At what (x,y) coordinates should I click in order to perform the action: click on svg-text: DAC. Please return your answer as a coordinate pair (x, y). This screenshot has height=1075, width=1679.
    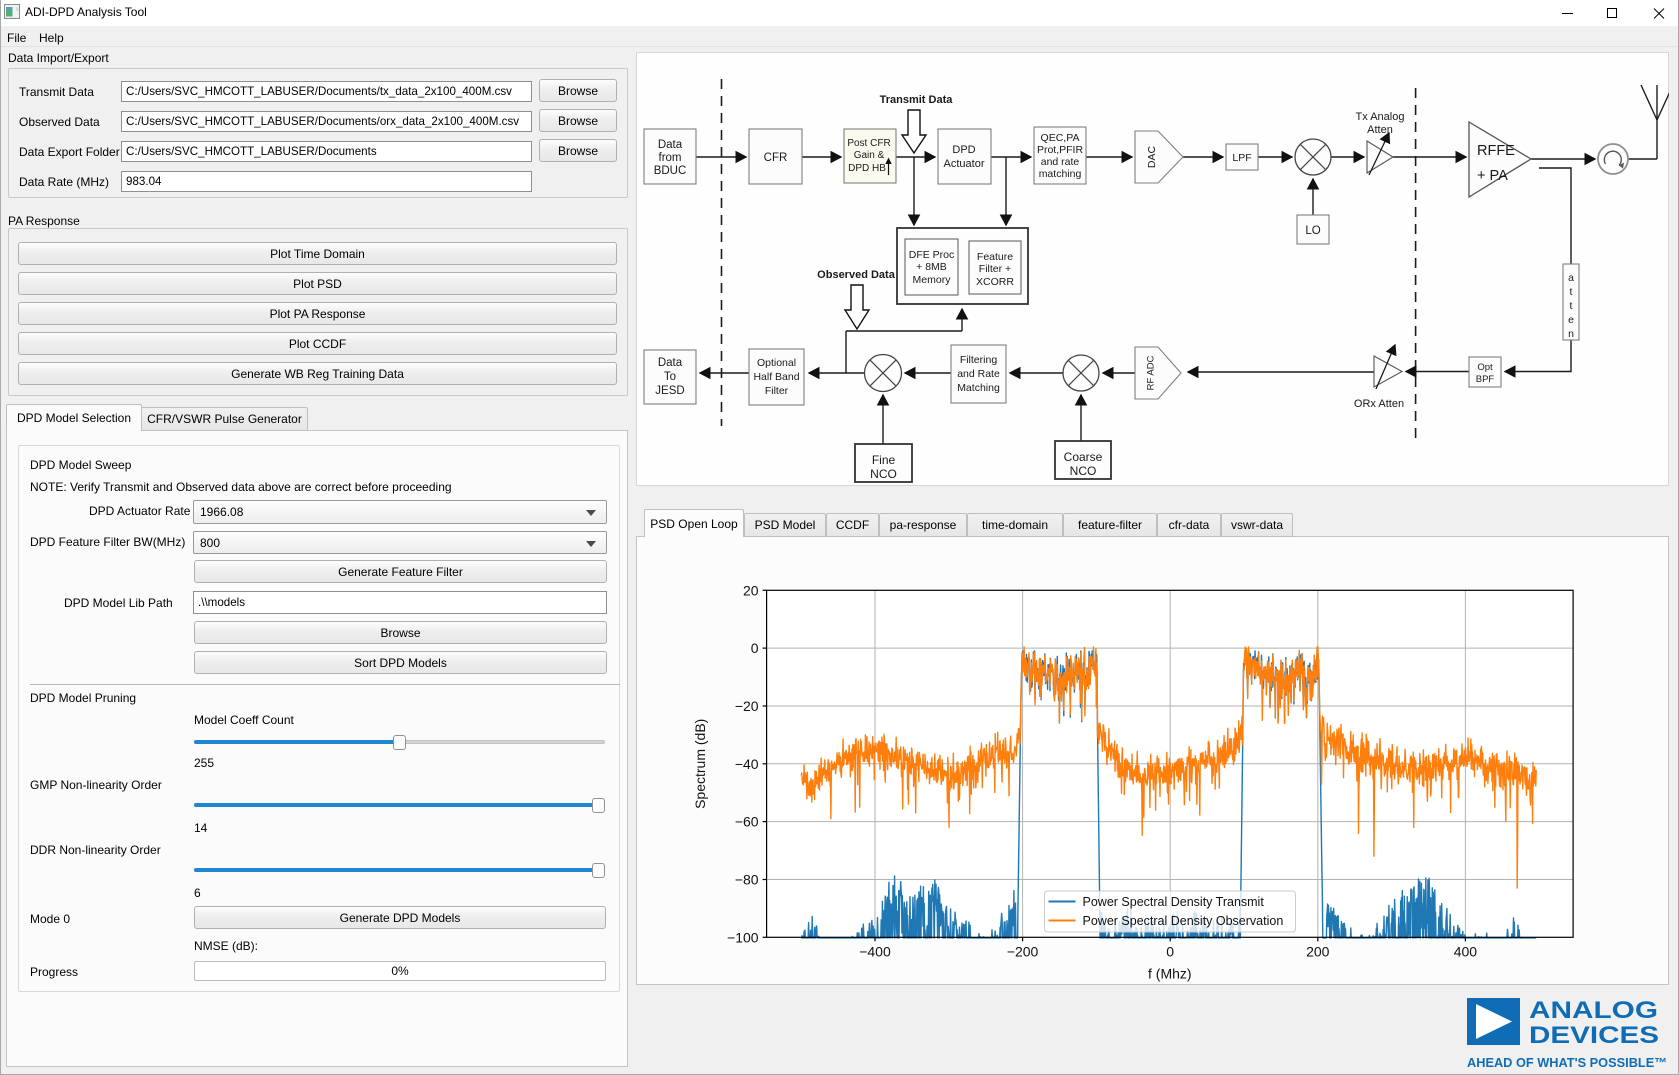
    Looking at the image, I should click on (1152, 156).